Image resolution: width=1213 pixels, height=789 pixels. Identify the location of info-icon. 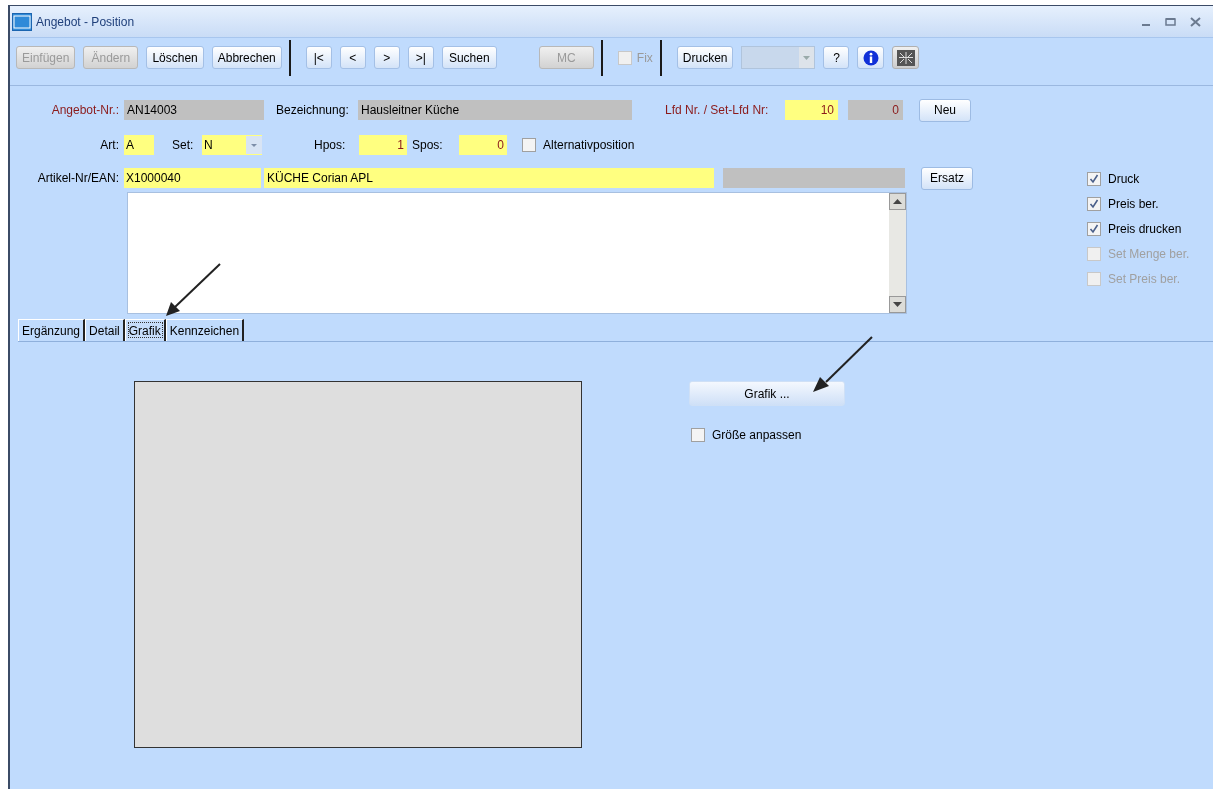
(871, 57).